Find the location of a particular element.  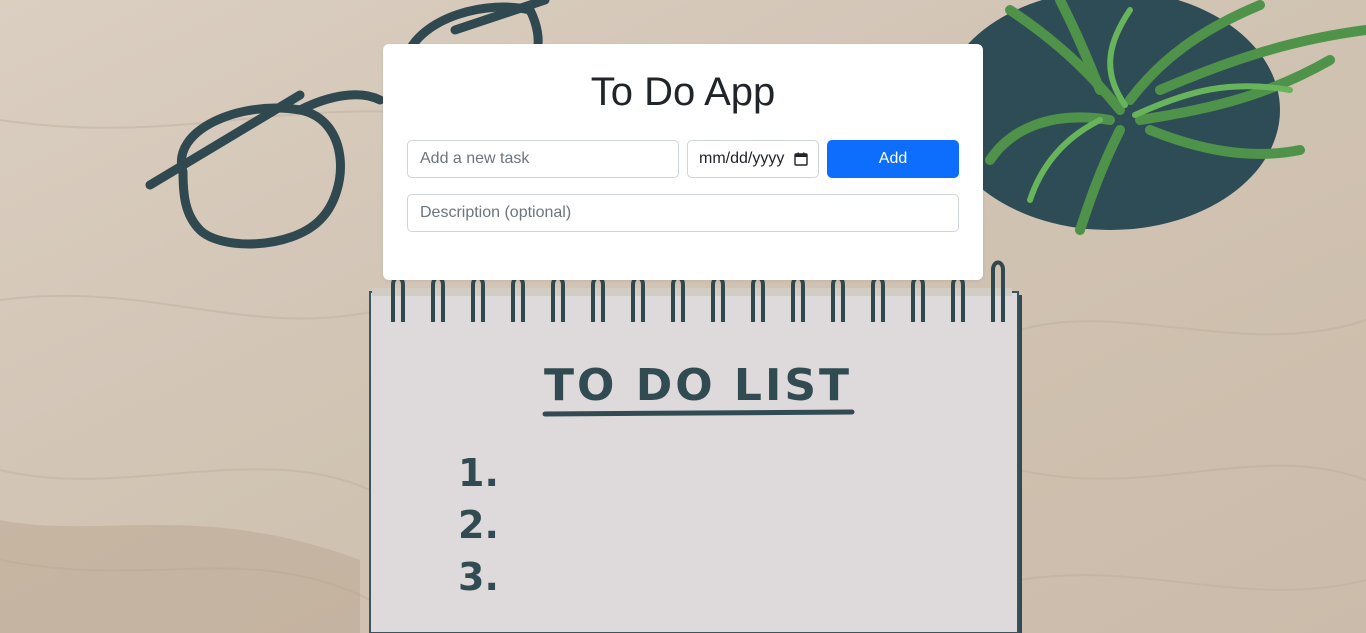

due-date-input: mm/dd/yyyy is located at coordinates (753, 159).